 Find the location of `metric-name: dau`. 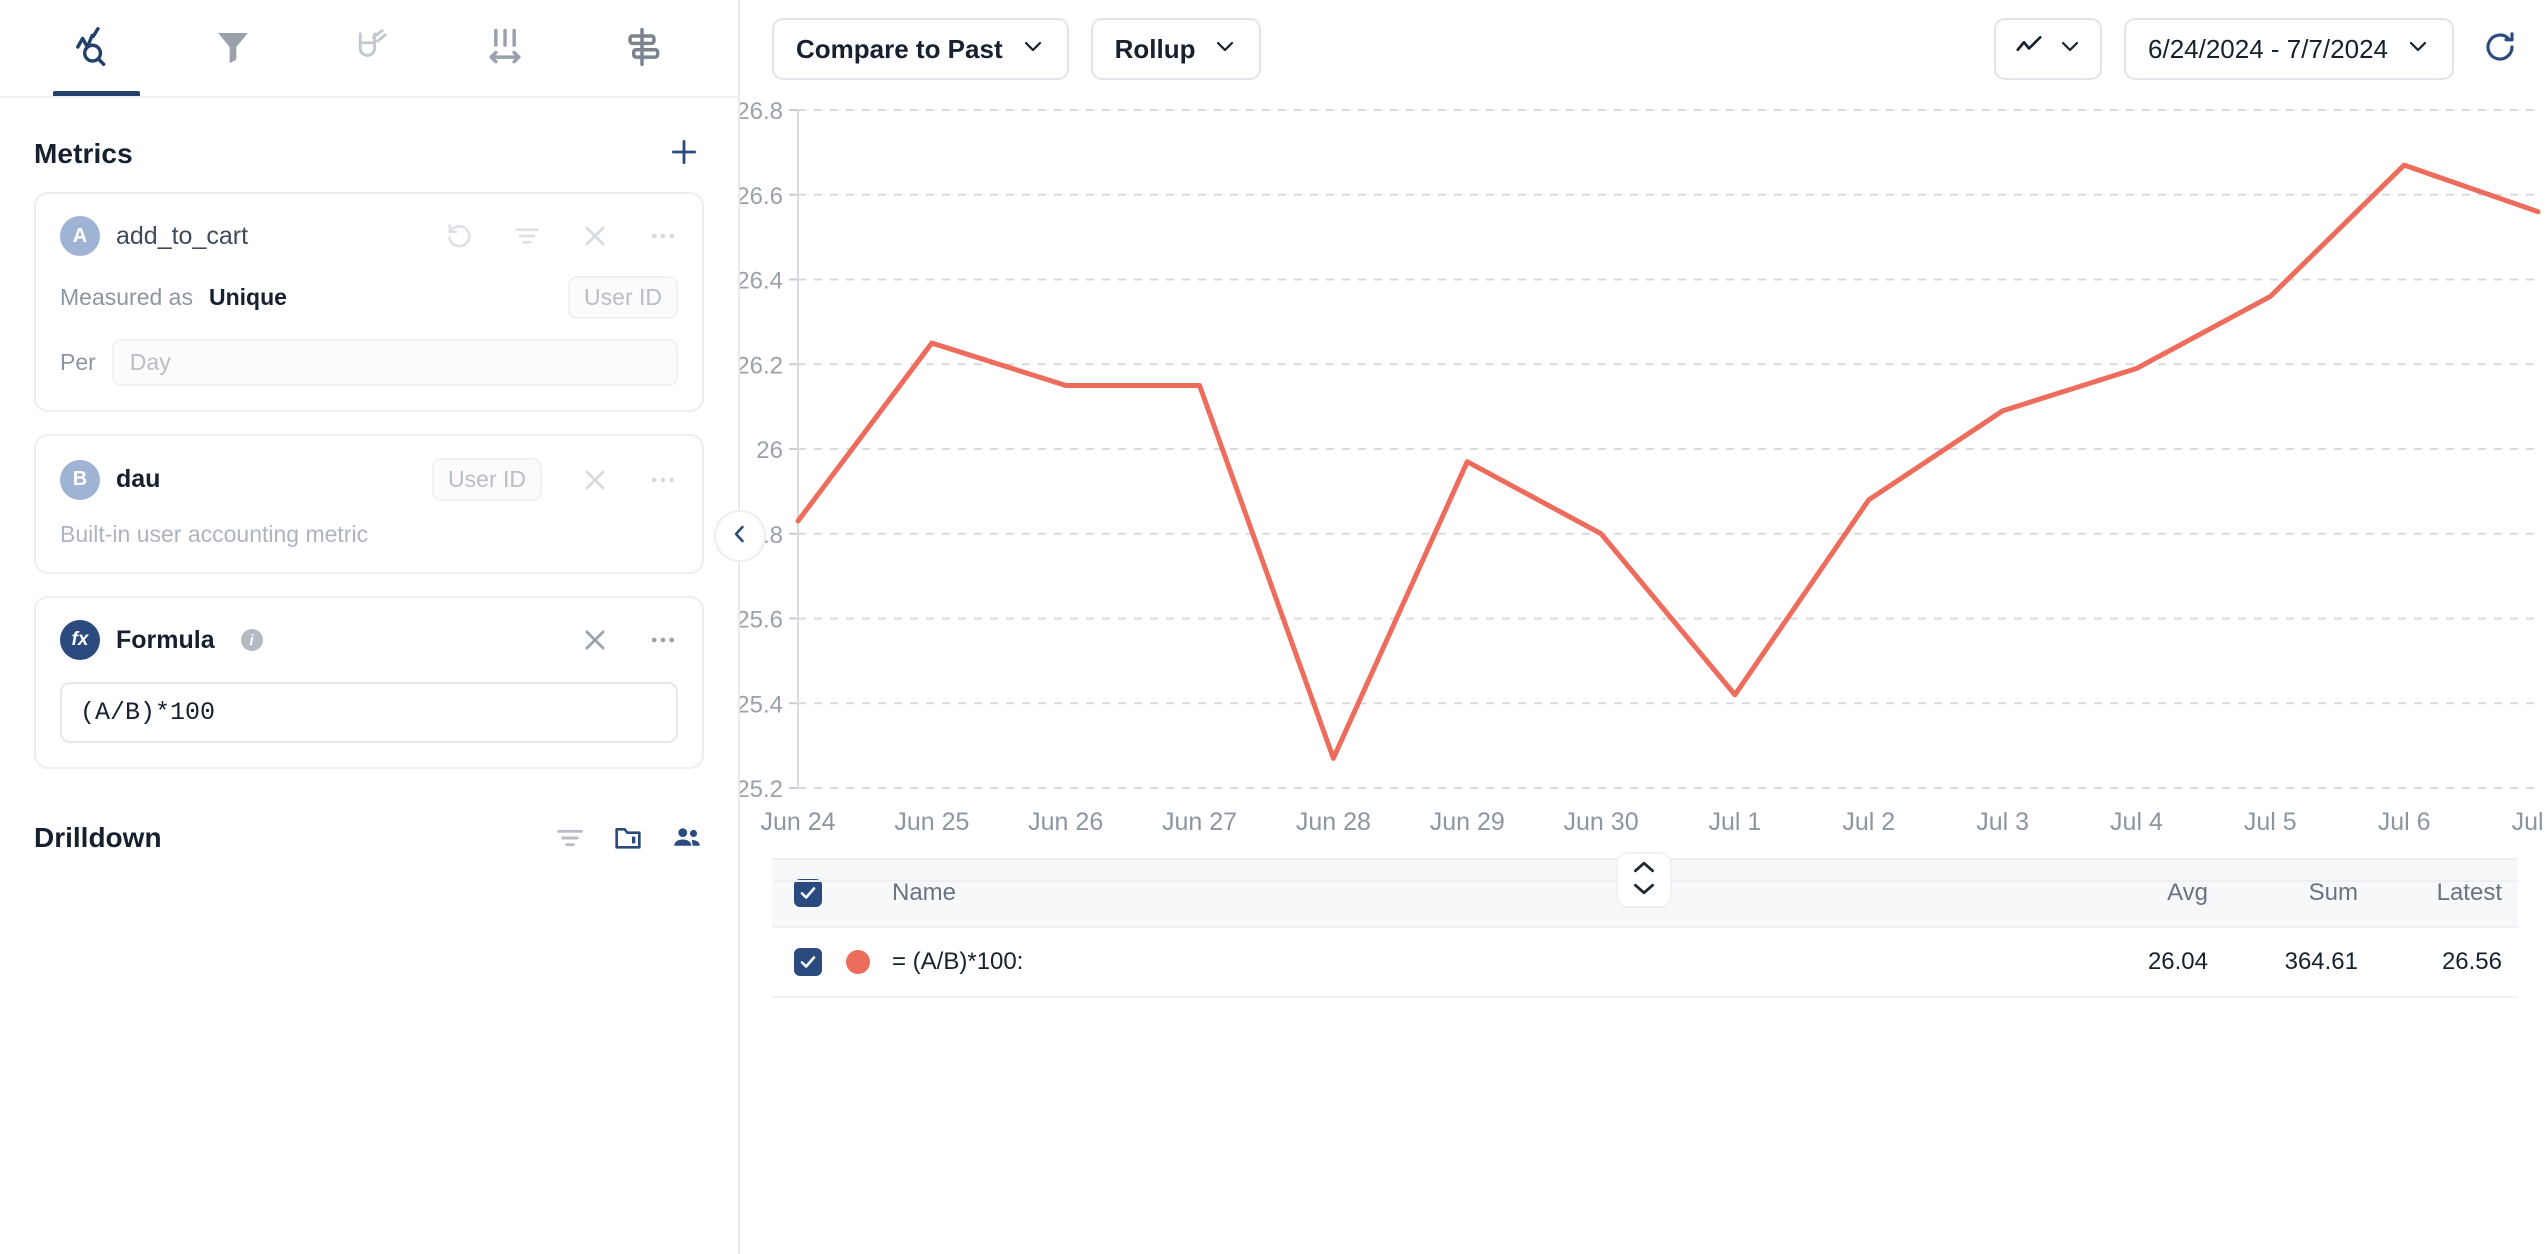

metric-name: dau is located at coordinates (138, 479).